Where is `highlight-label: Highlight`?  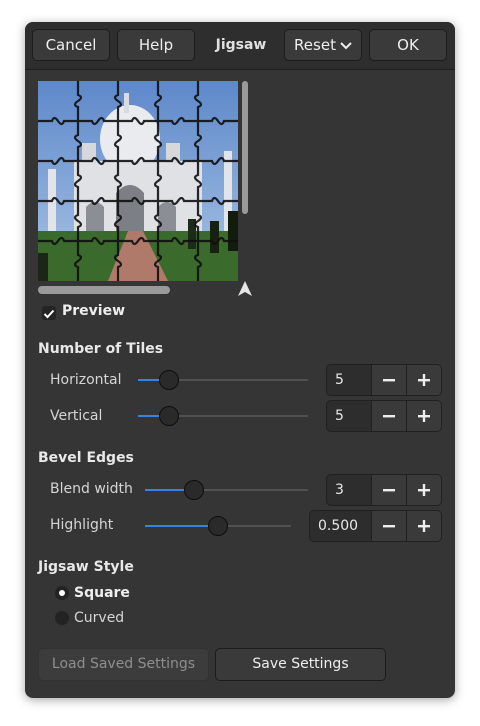 highlight-label: Highlight is located at coordinates (82, 525).